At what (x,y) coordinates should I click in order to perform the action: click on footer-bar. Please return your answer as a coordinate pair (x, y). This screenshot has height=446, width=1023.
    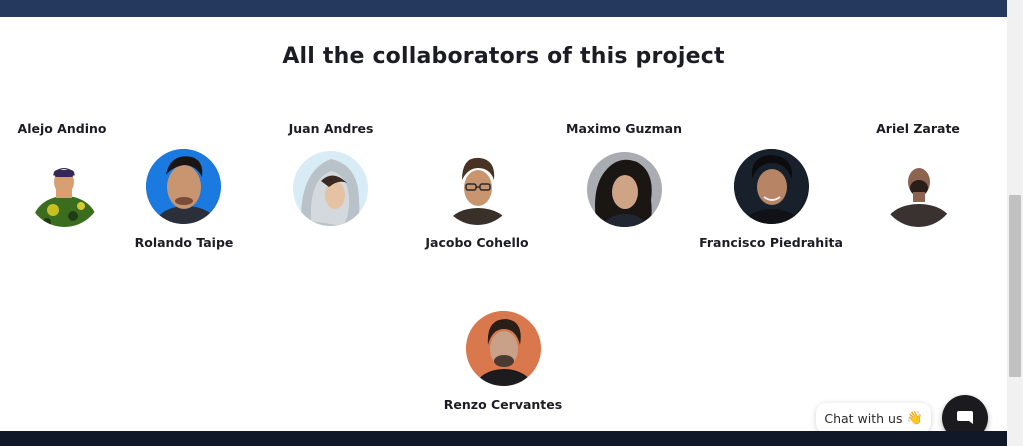
    Looking at the image, I should click on (503, 438).